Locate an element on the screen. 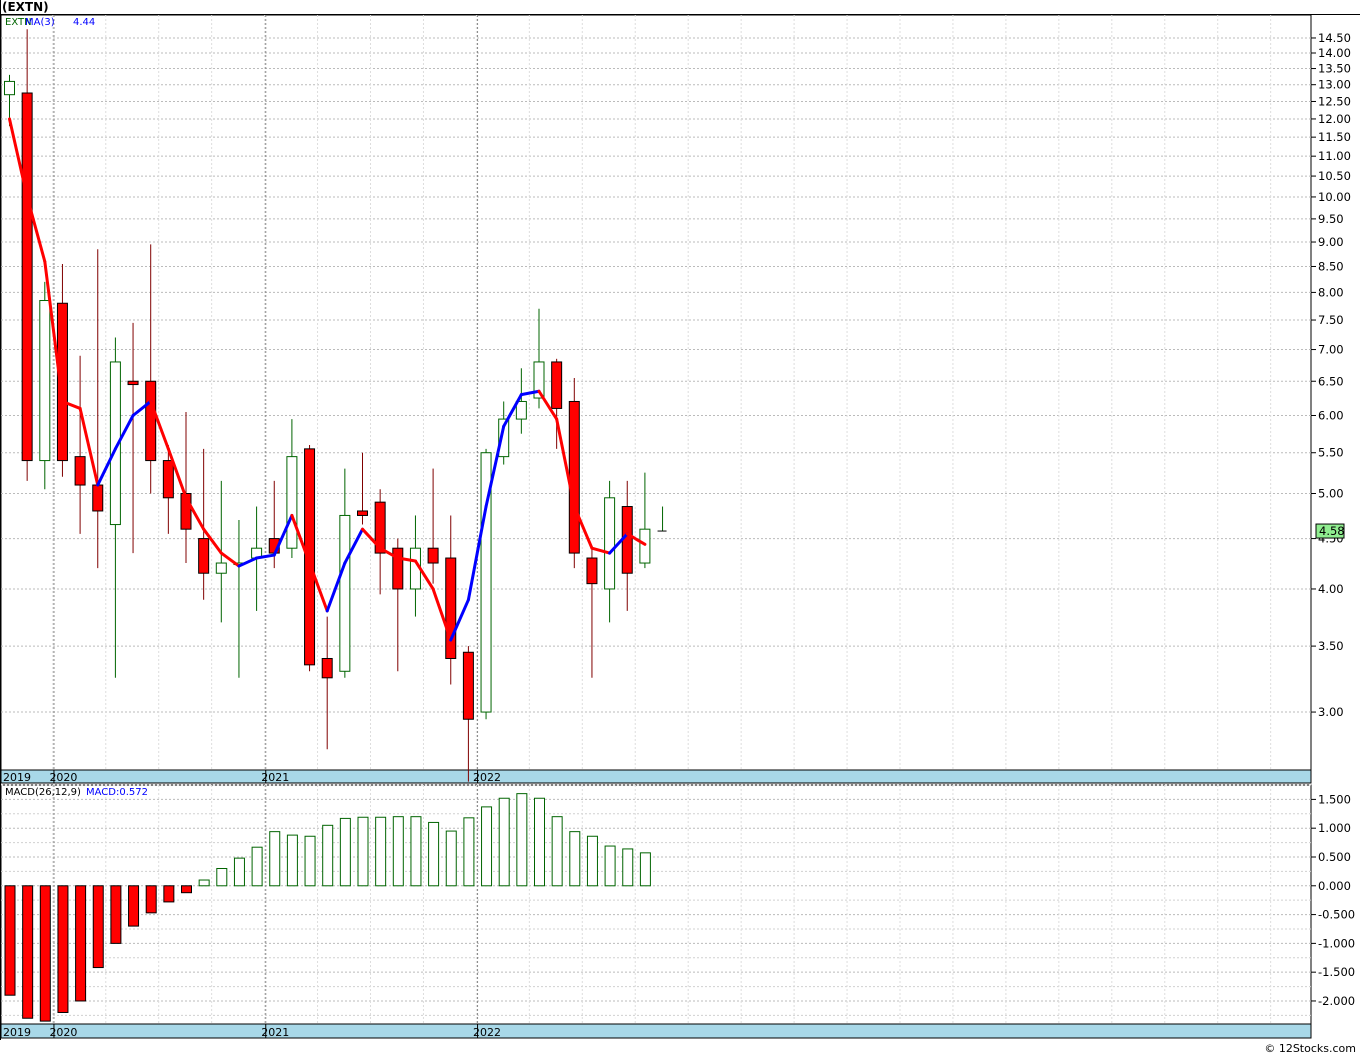 The image size is (1360, 1056). last-price-label: 4.58 is located at coordinates (1332, 531).